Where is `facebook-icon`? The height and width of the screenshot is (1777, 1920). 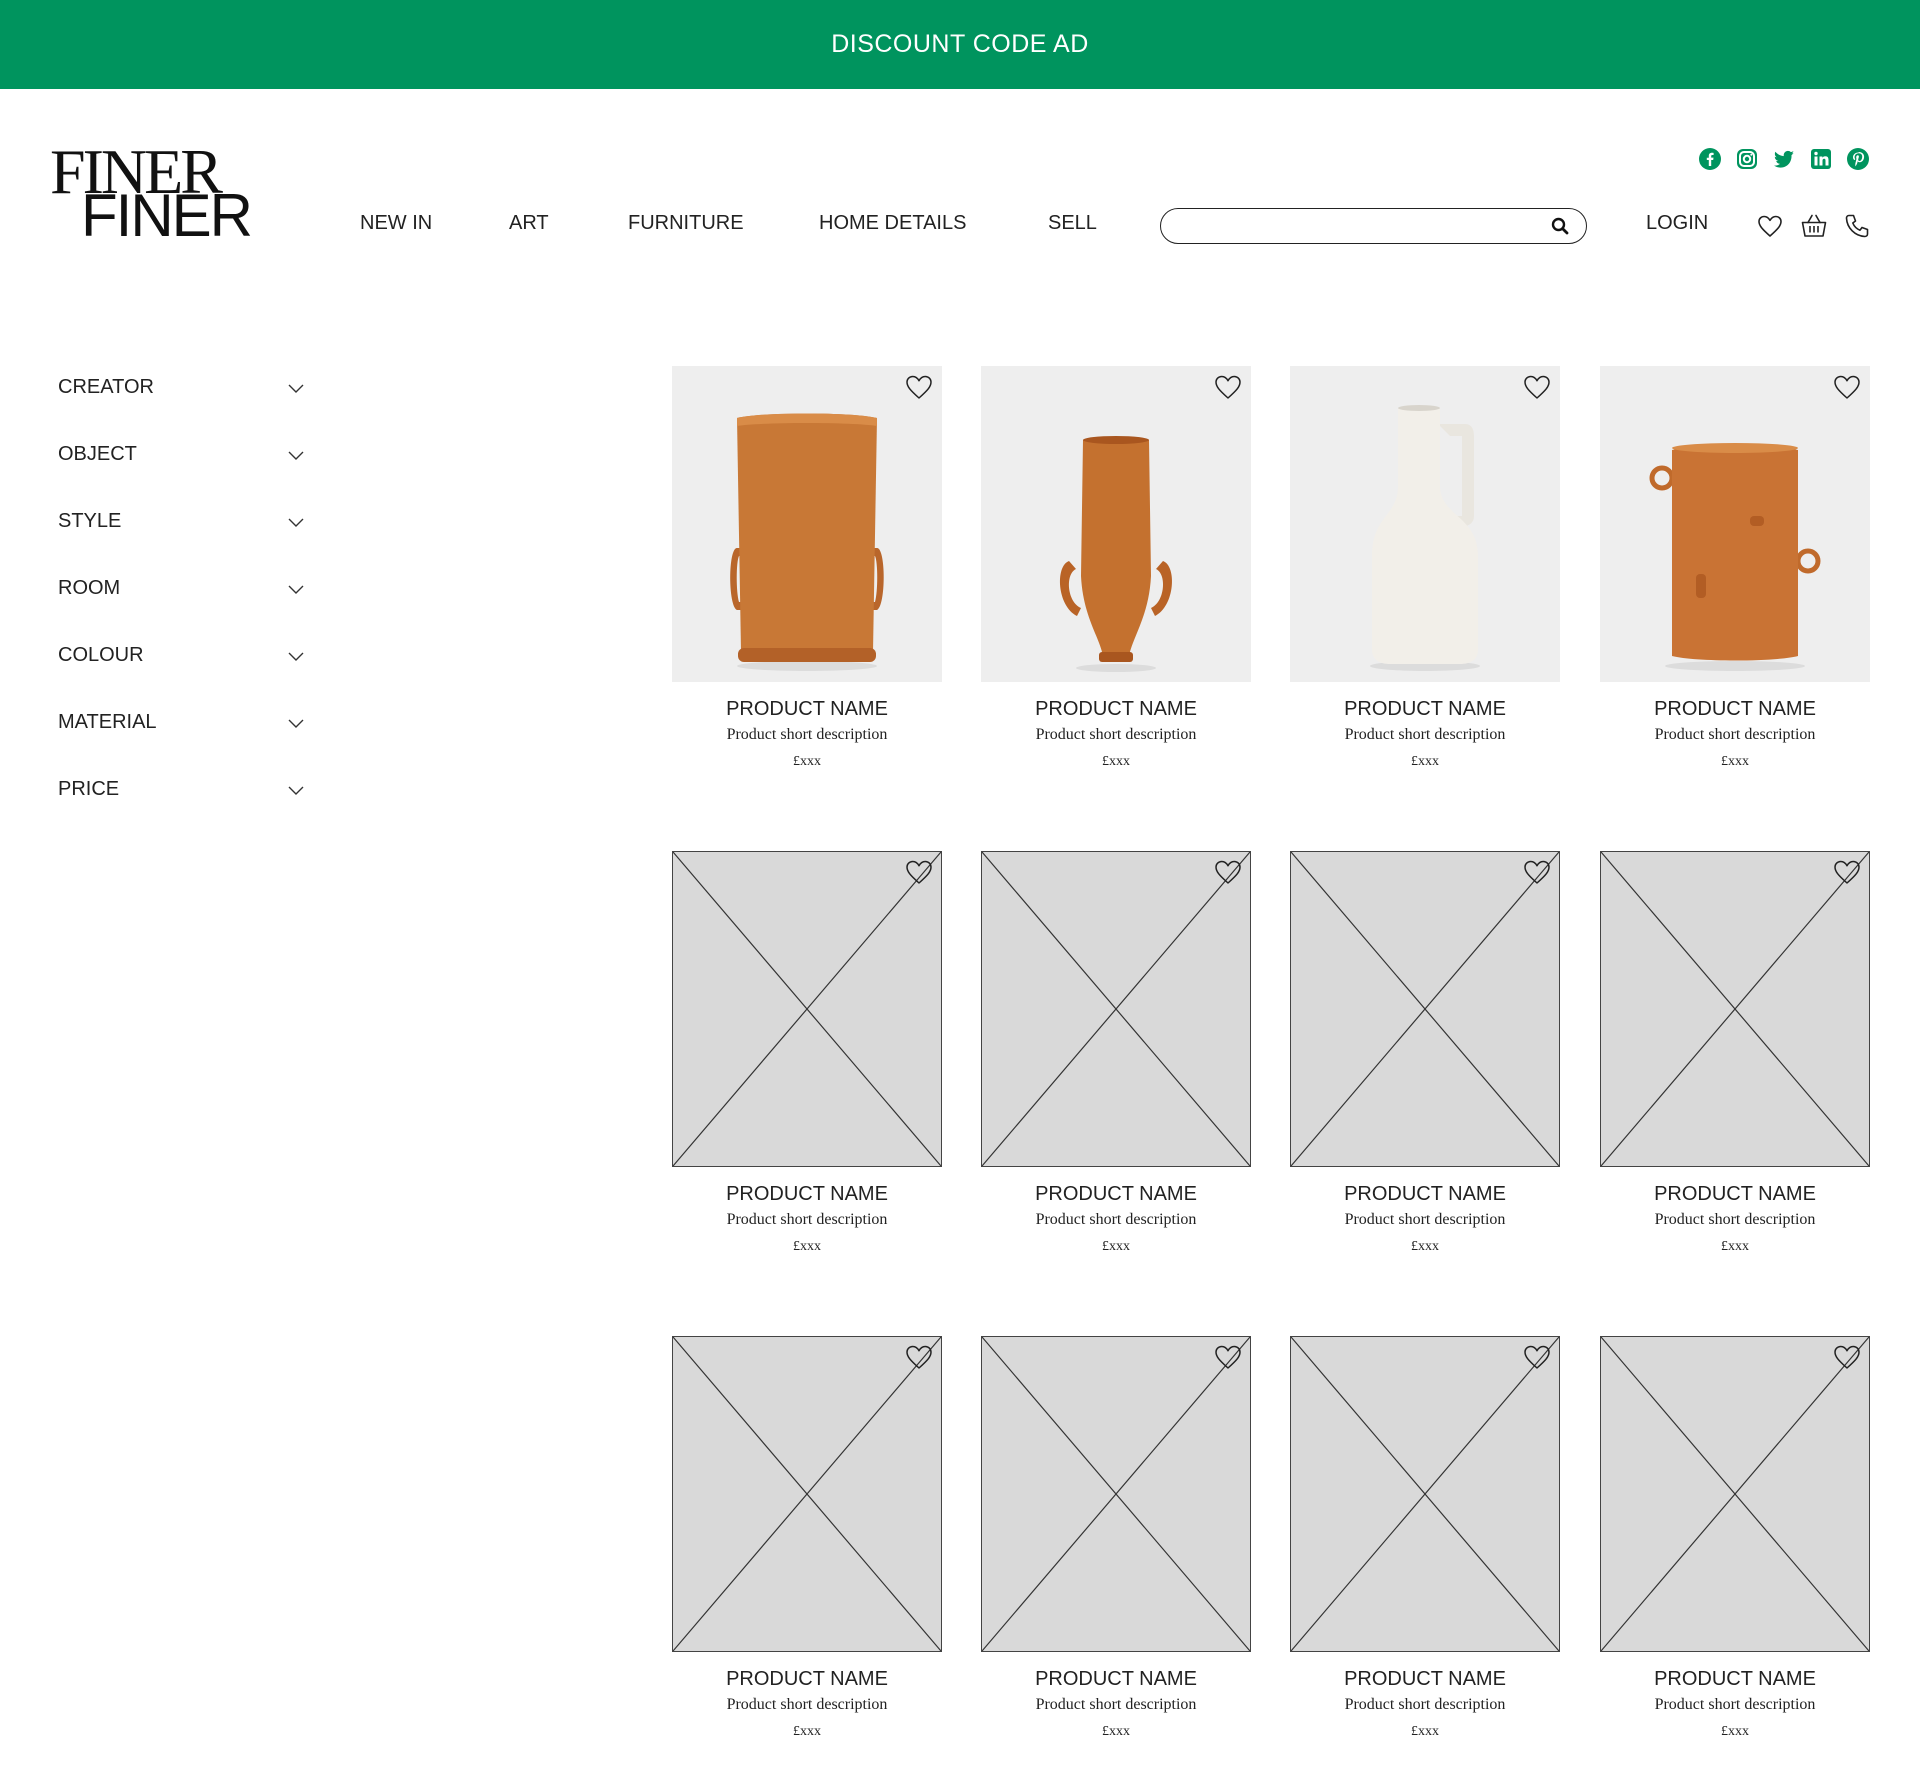 facebook-icon is located at coordinates (1710, 159).